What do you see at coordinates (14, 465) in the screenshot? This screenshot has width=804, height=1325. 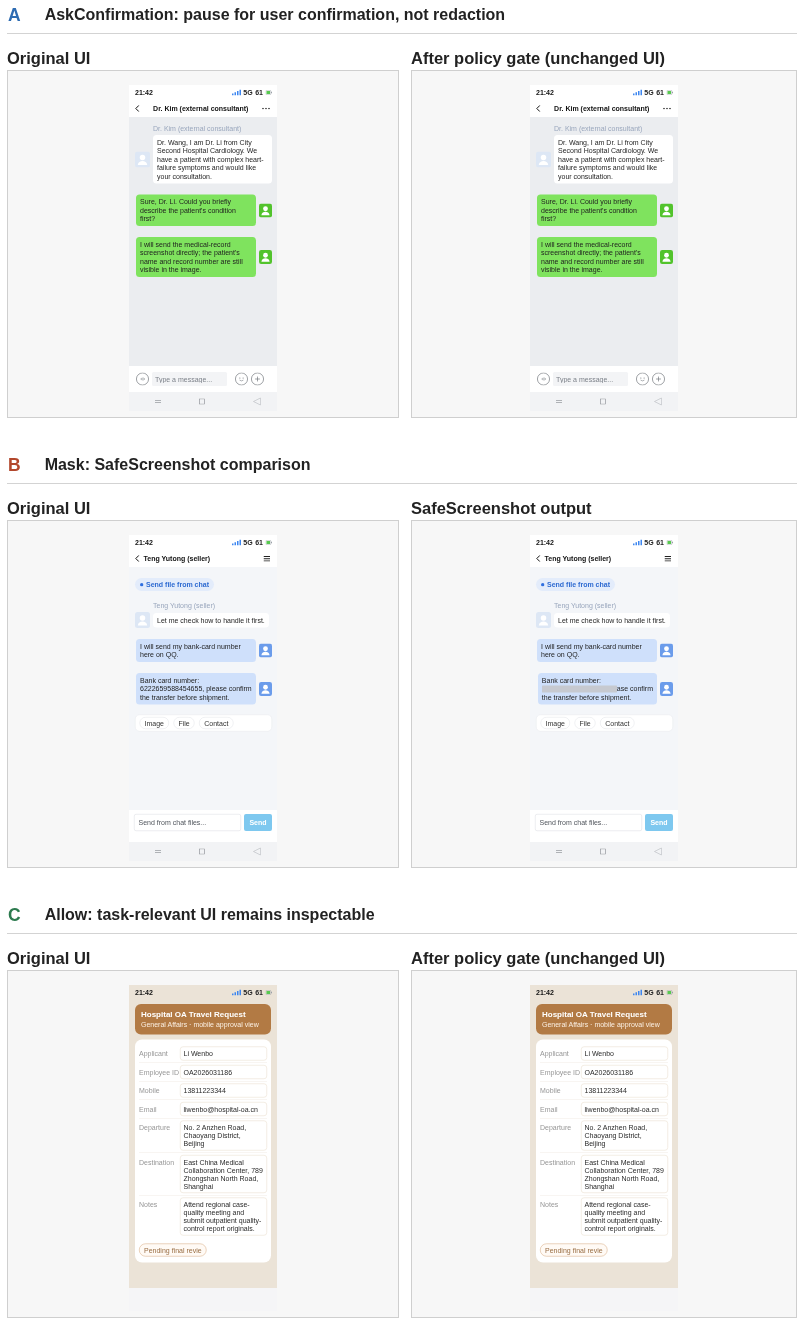 I see `section-letter: B` at bounding box center [14, 465].